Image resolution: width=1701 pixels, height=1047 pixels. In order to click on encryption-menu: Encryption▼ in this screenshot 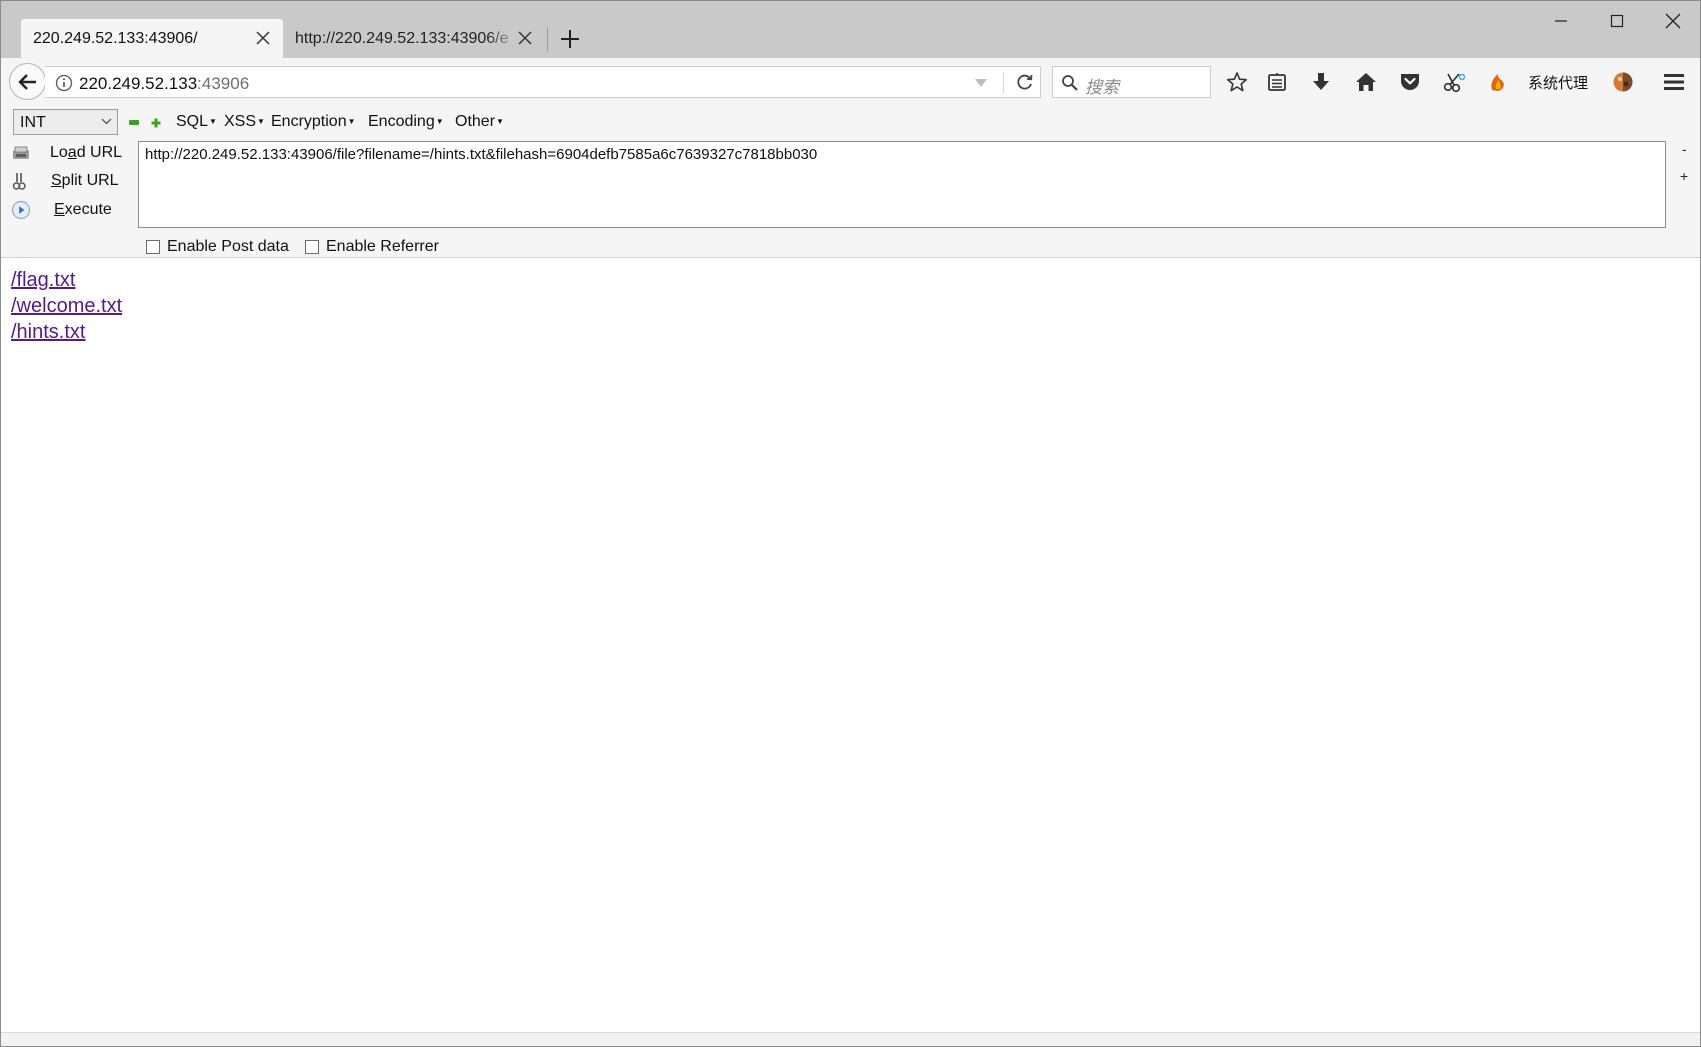, I will do `click(313, 122)`.